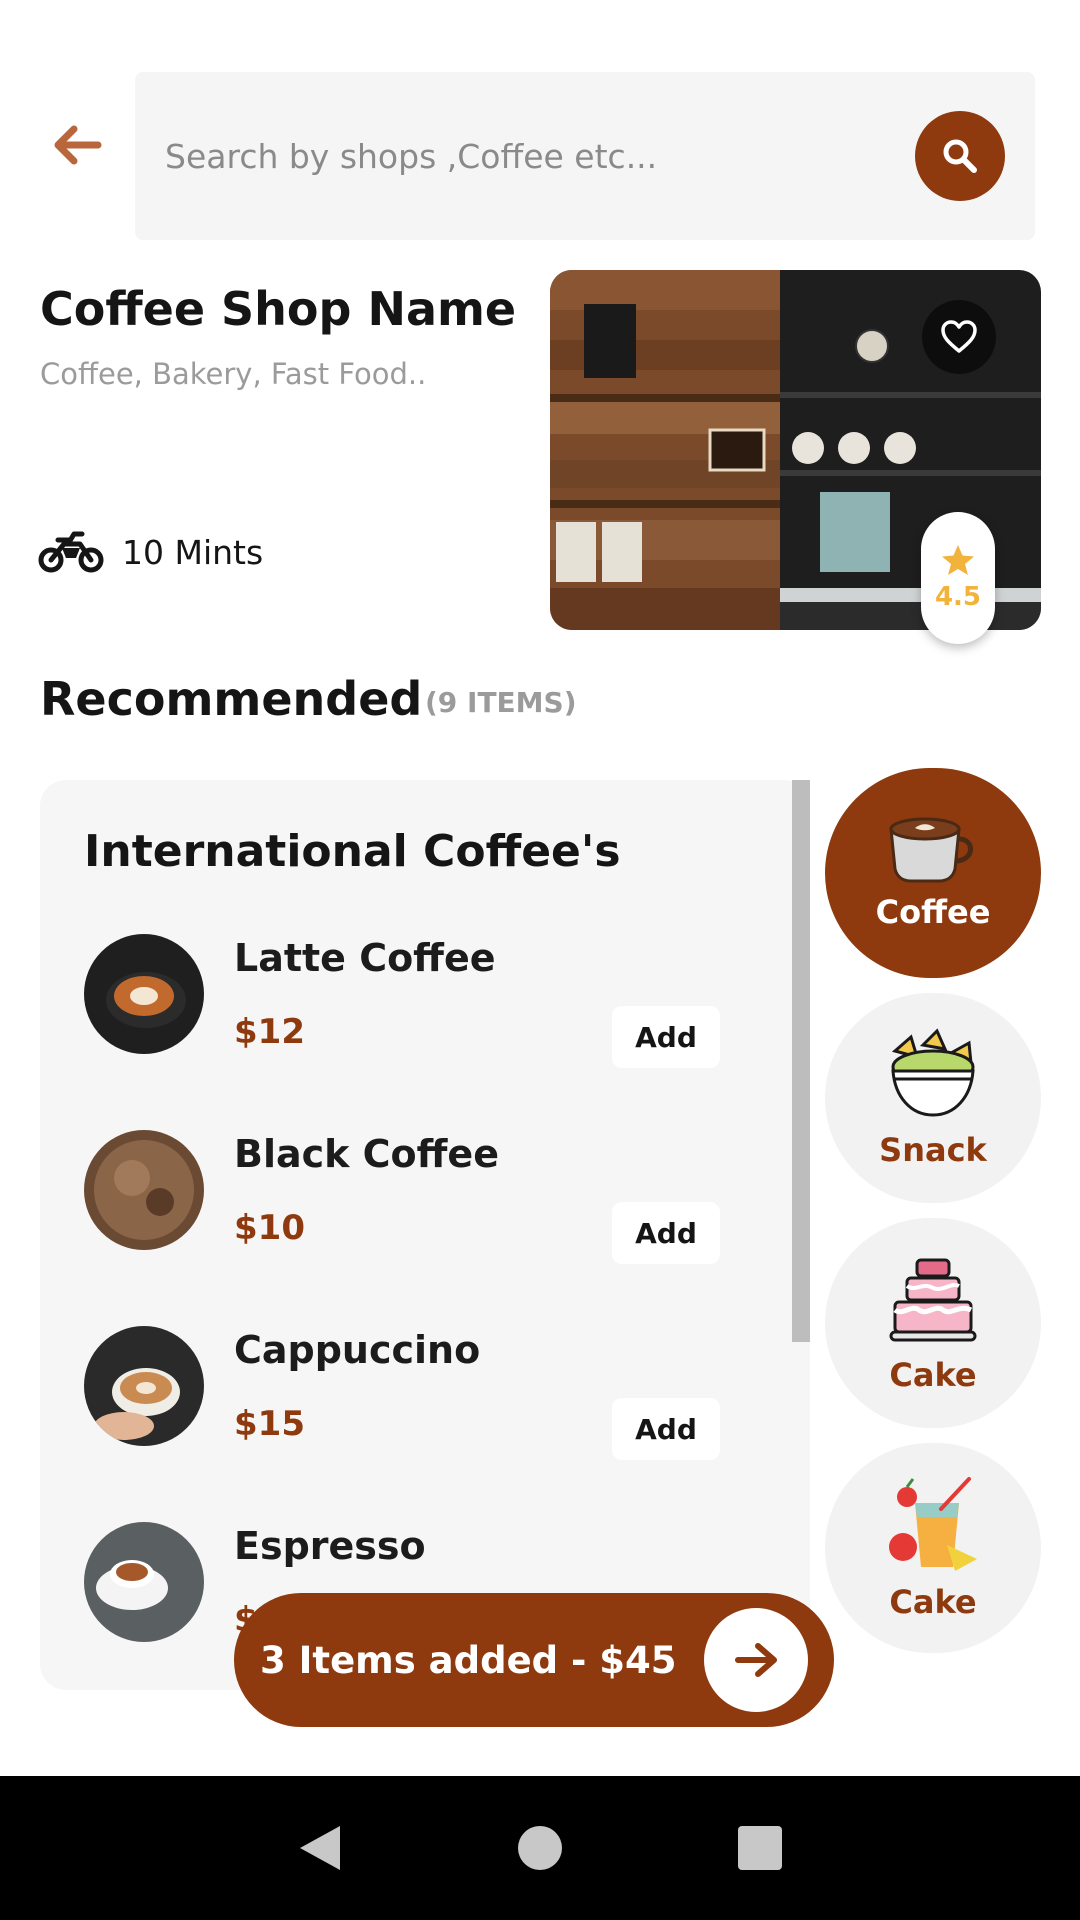  Describe the element at coordinates (366, 1154) in the screenshot. I see `item-name: Black Coffee` at that location.